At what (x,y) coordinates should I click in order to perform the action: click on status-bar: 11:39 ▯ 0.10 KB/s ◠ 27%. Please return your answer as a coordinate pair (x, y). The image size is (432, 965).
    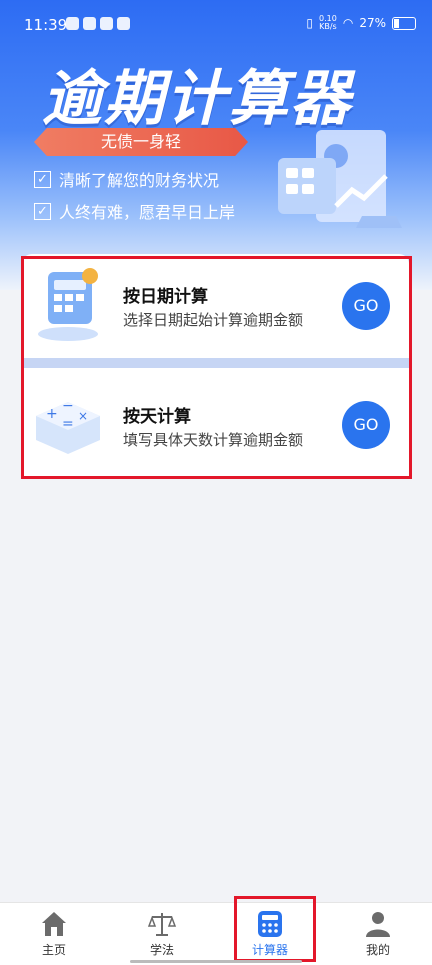
    Looking at the image, I should click on (216, 25).